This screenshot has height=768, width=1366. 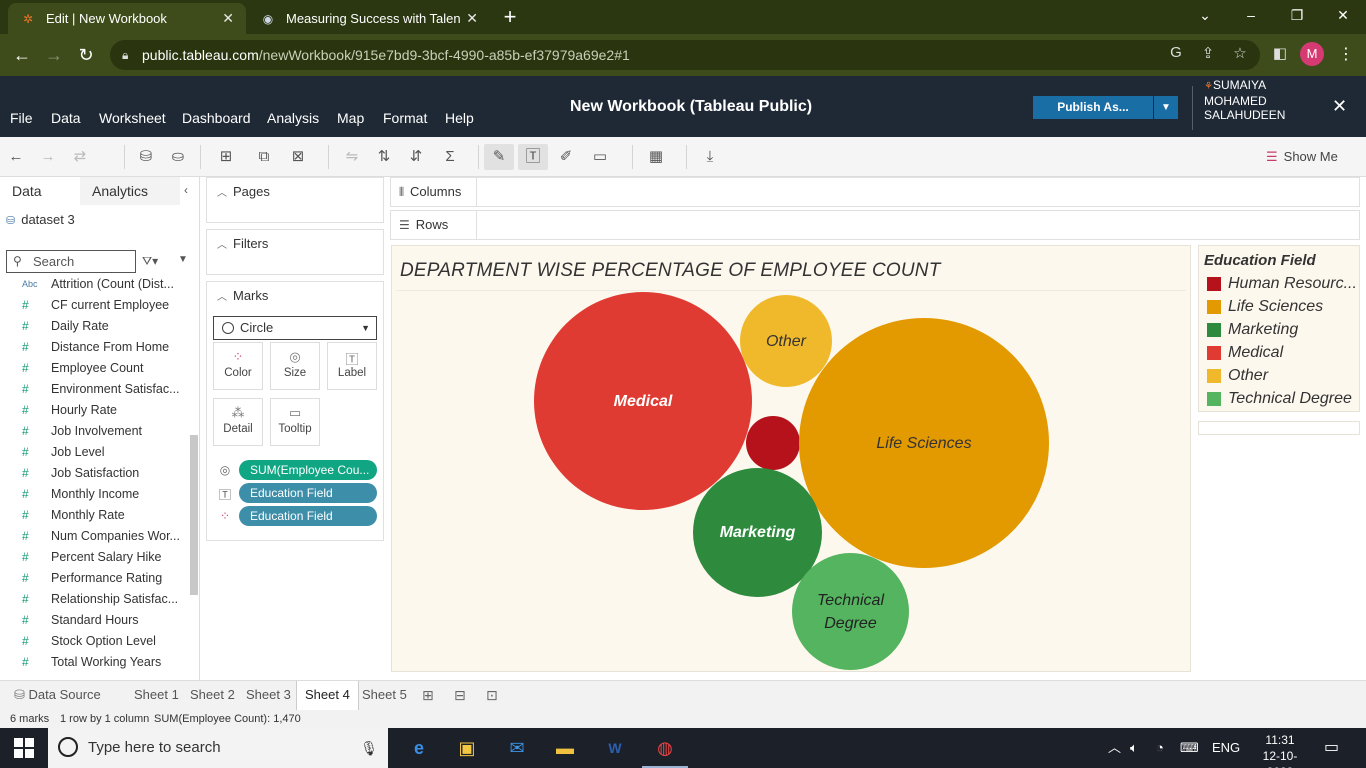 I want to click on language-indicator: ENG, so click(x=1226, y=748).